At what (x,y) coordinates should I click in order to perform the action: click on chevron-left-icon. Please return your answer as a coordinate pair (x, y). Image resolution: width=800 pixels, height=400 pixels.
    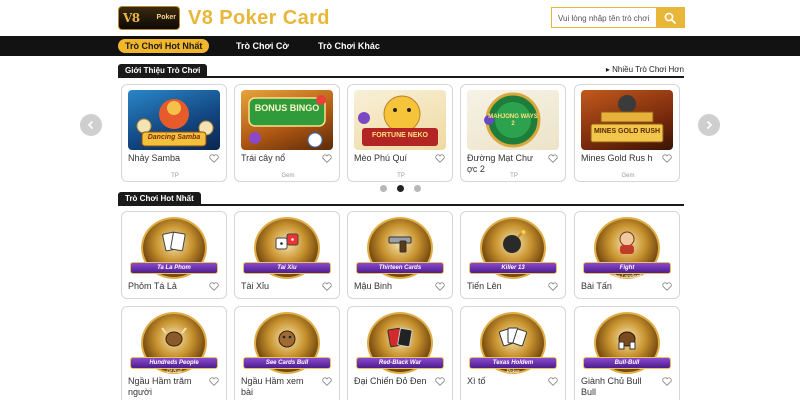
    Looking at the image, I should click on (90, 125).